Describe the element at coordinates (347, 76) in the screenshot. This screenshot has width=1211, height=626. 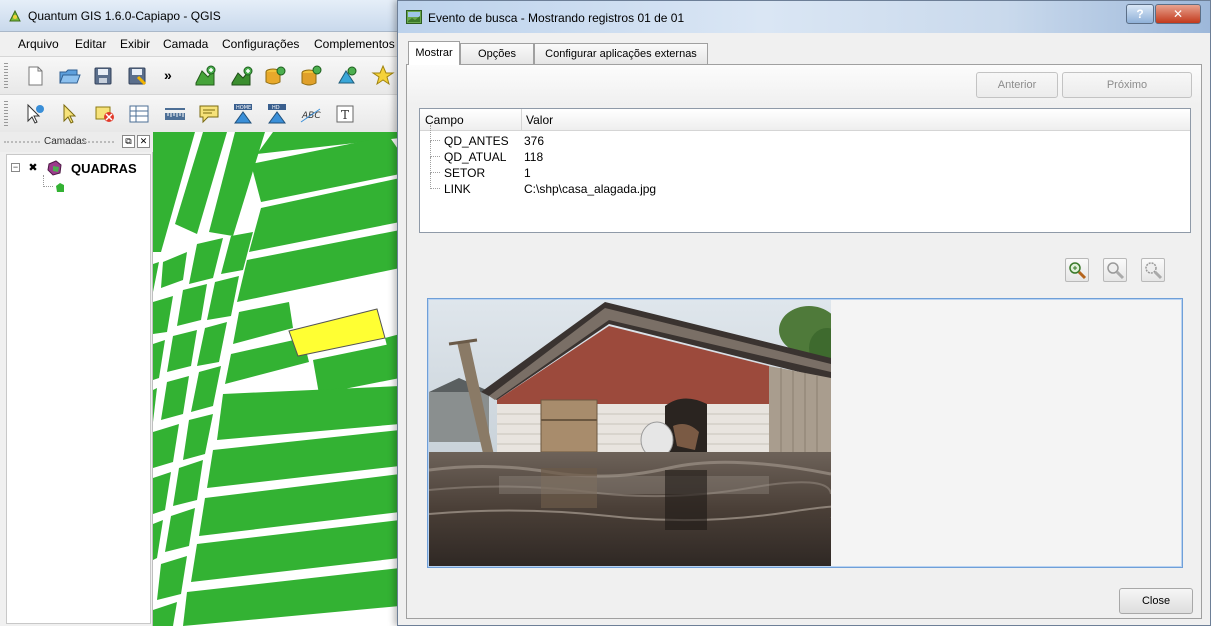
I see `add-wms-layer-icon` at that location.